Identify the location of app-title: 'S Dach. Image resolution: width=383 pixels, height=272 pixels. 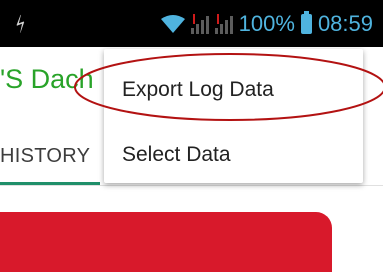
(47, 79).